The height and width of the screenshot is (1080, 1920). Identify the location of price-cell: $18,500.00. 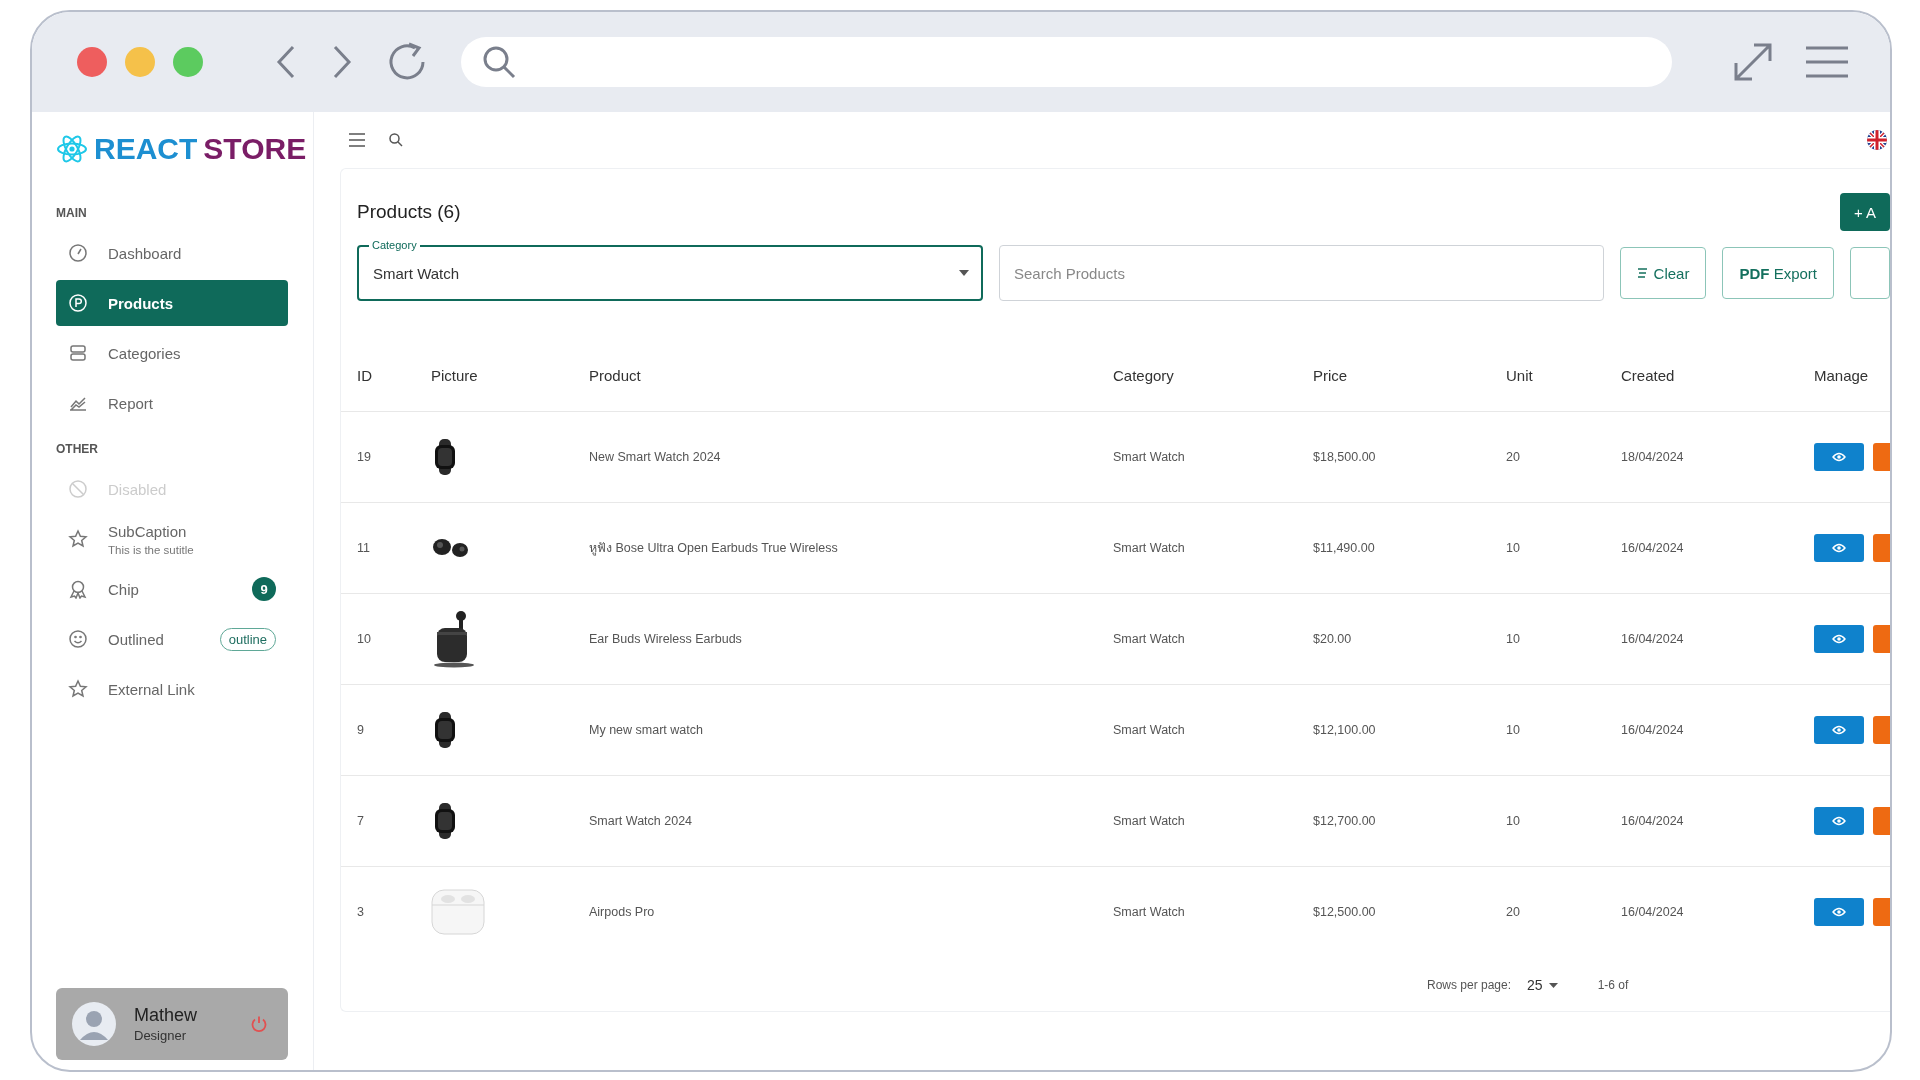
(1408, 457).